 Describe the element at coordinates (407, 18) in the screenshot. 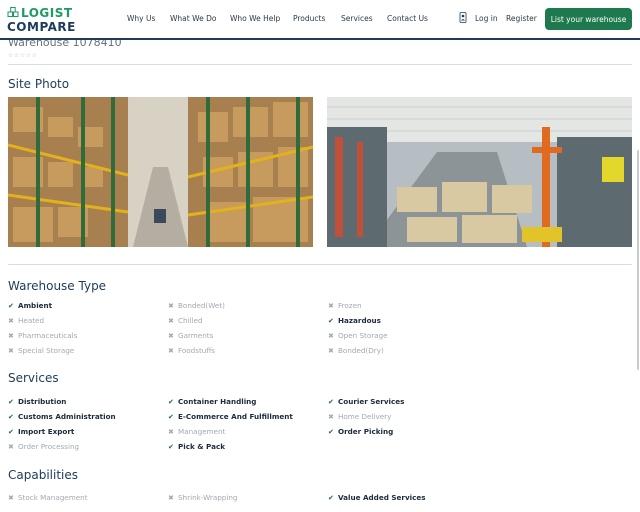

I see `nav-contact-us: Contact Us` at that location.